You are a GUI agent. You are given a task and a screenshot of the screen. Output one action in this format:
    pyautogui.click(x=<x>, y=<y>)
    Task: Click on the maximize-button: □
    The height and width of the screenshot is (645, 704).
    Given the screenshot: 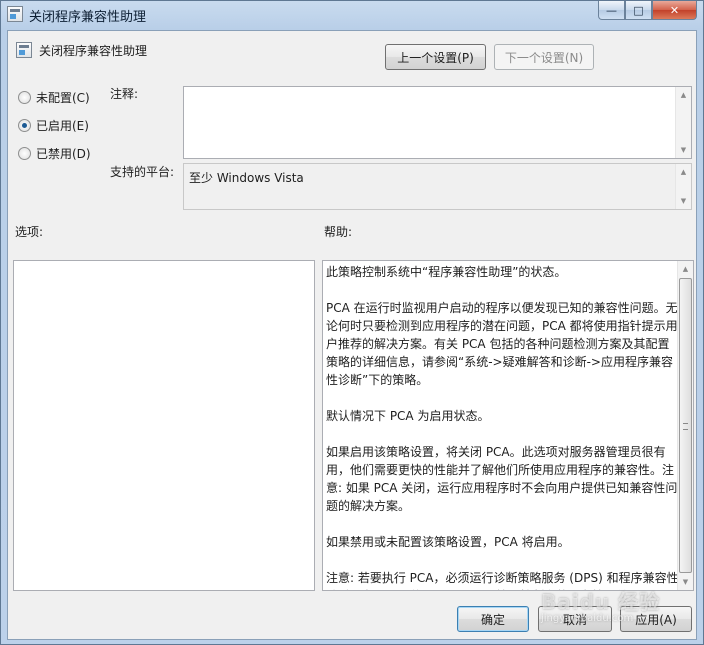 What is the action you would take?
    pyautogui.click(x=638, y=10)
    